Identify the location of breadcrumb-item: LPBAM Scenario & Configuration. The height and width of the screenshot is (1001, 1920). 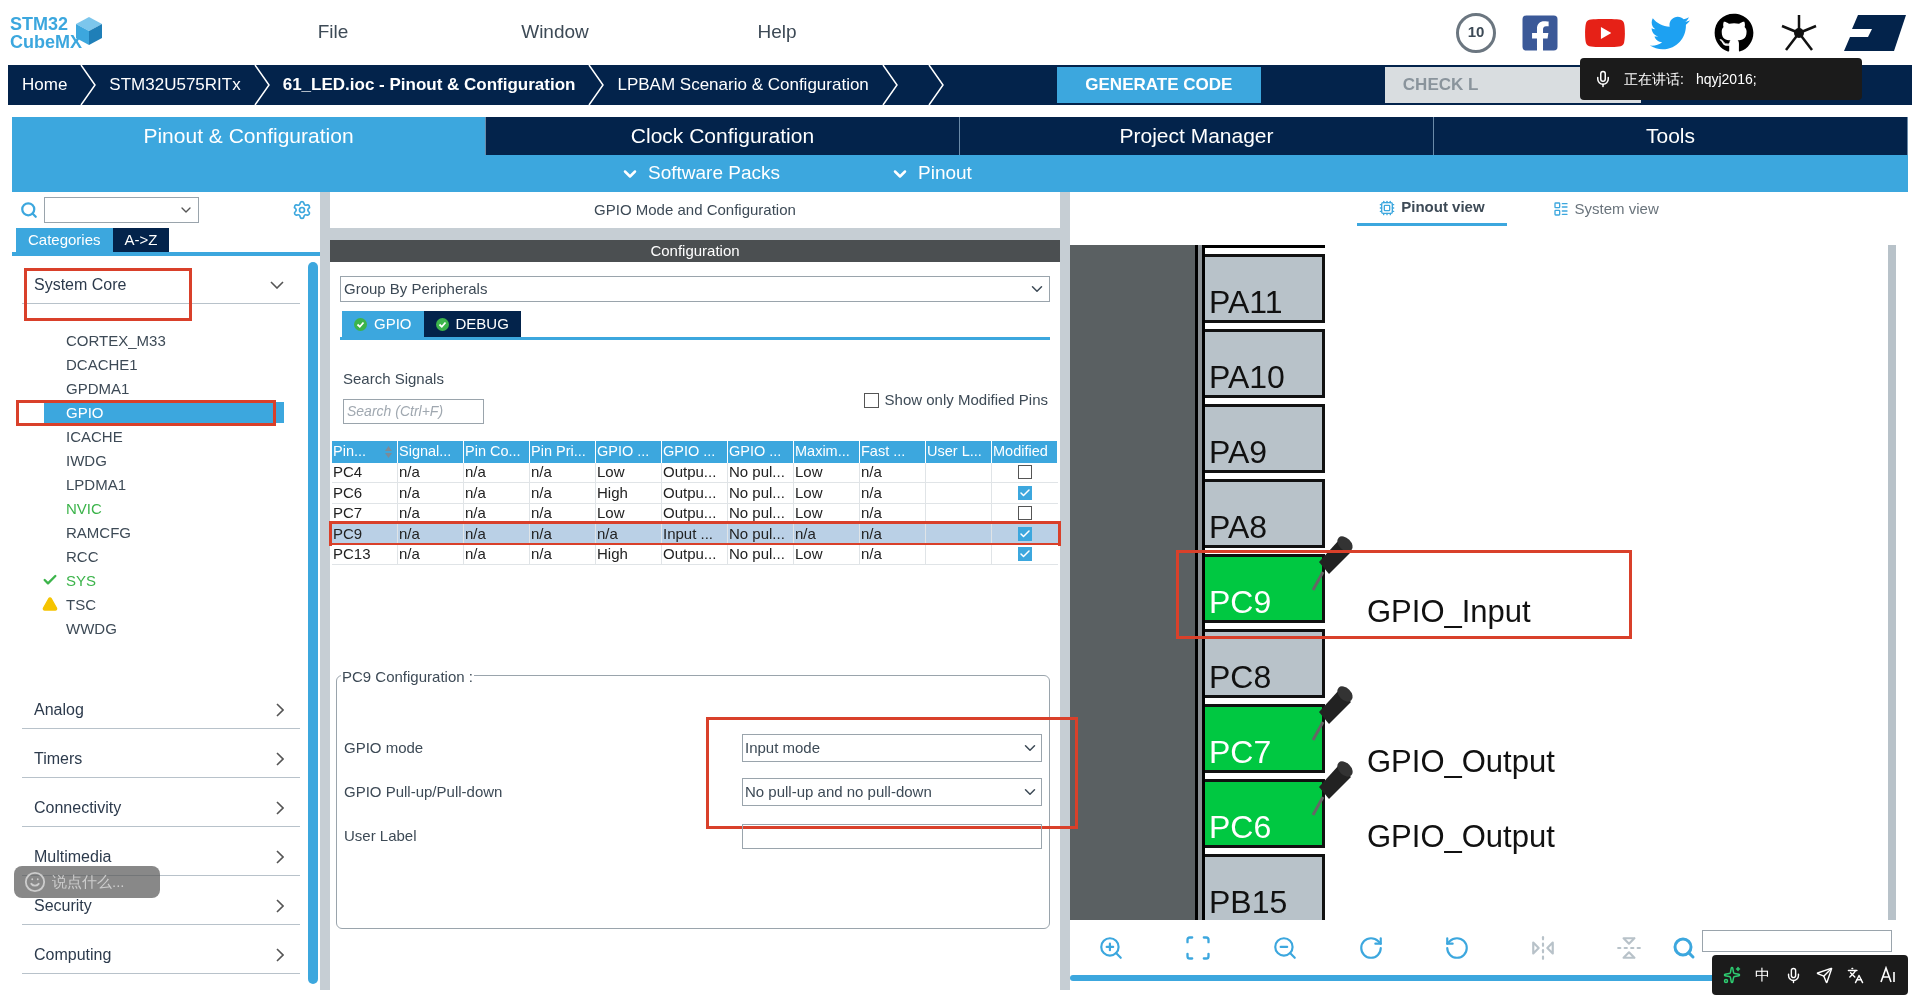
(743, 85).